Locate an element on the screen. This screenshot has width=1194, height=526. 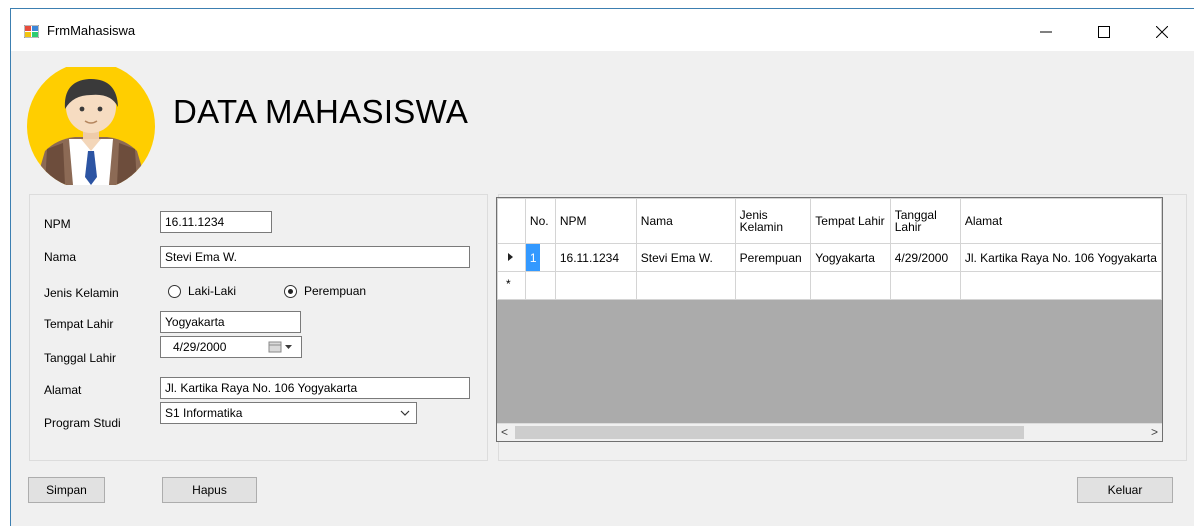
cell-jenis-kelamin: Perempuan is located at coordinates (773, 257).